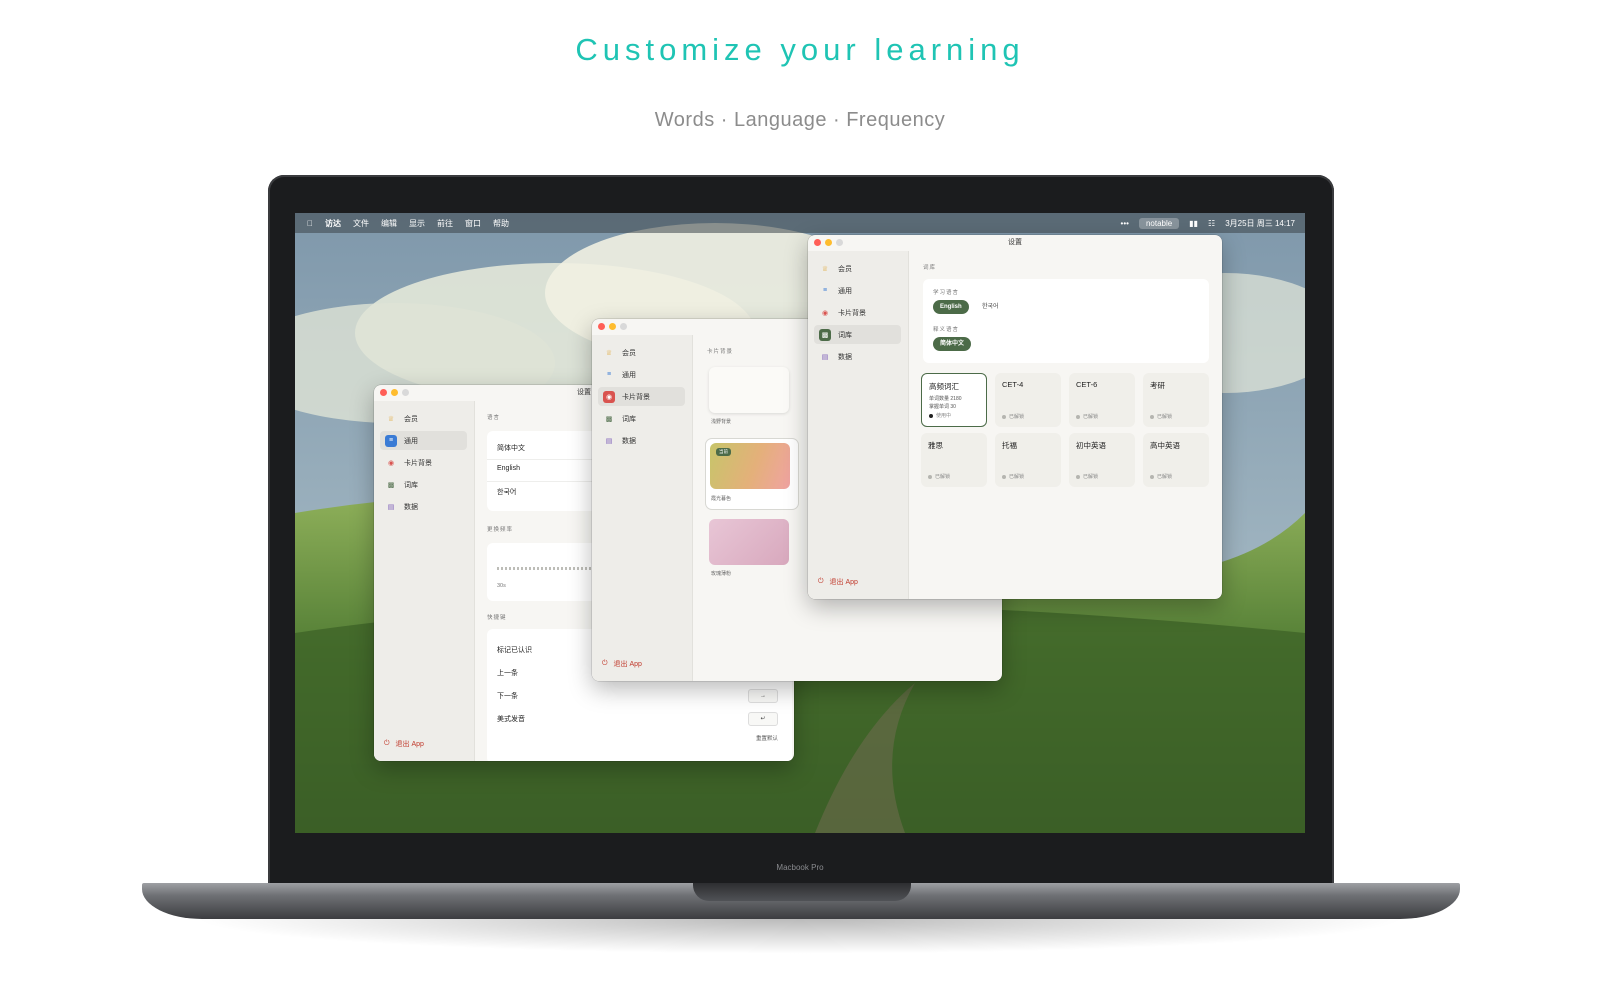  What do you see at coordinates (445, 223) in the screenshot?
I see `menu-go: 前往` at bounding box center [445, 223].